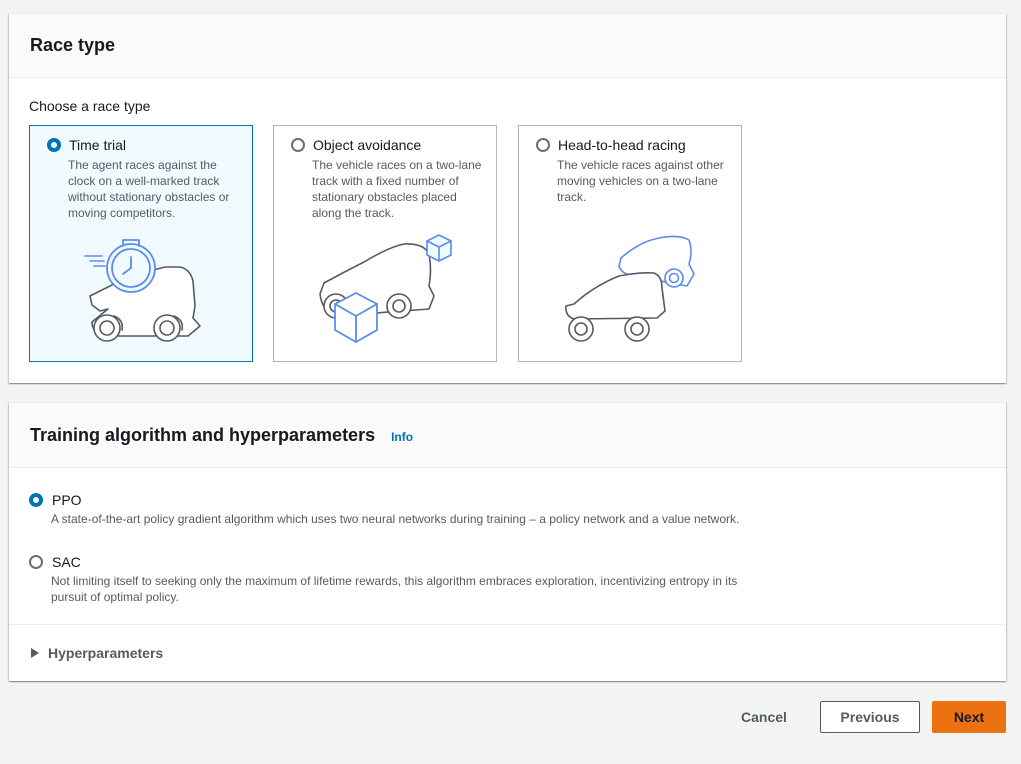  Describe the element at coordinates (389, 562) in the screenshot. I see `algorithm-head: SAC` at that location.